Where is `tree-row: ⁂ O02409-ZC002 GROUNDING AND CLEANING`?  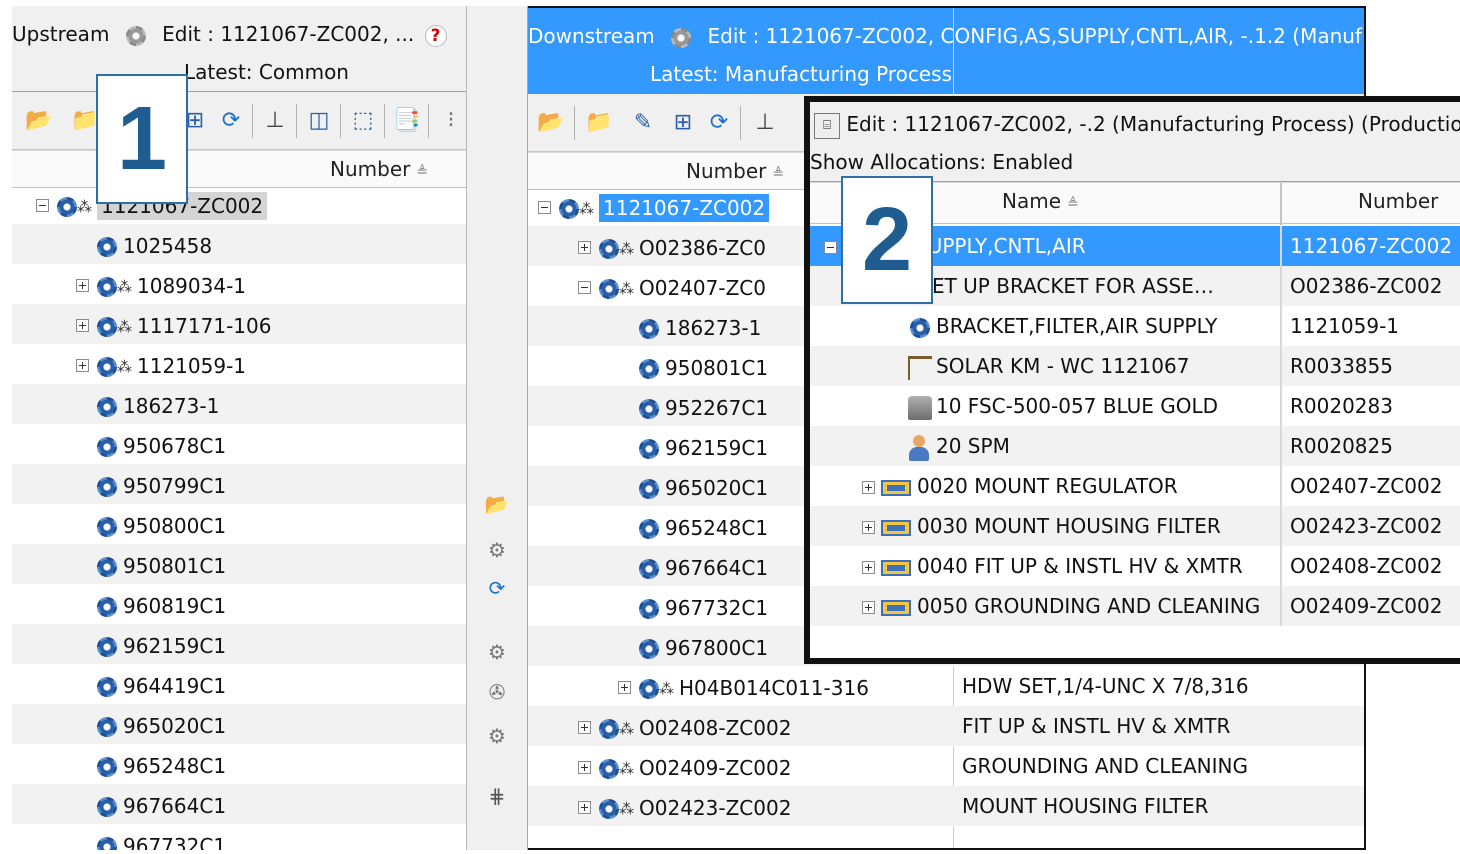 tree-row: ⁂ O02409-ZC002 GROUNDING AND CLEANING is located at coordinates (946, 766).